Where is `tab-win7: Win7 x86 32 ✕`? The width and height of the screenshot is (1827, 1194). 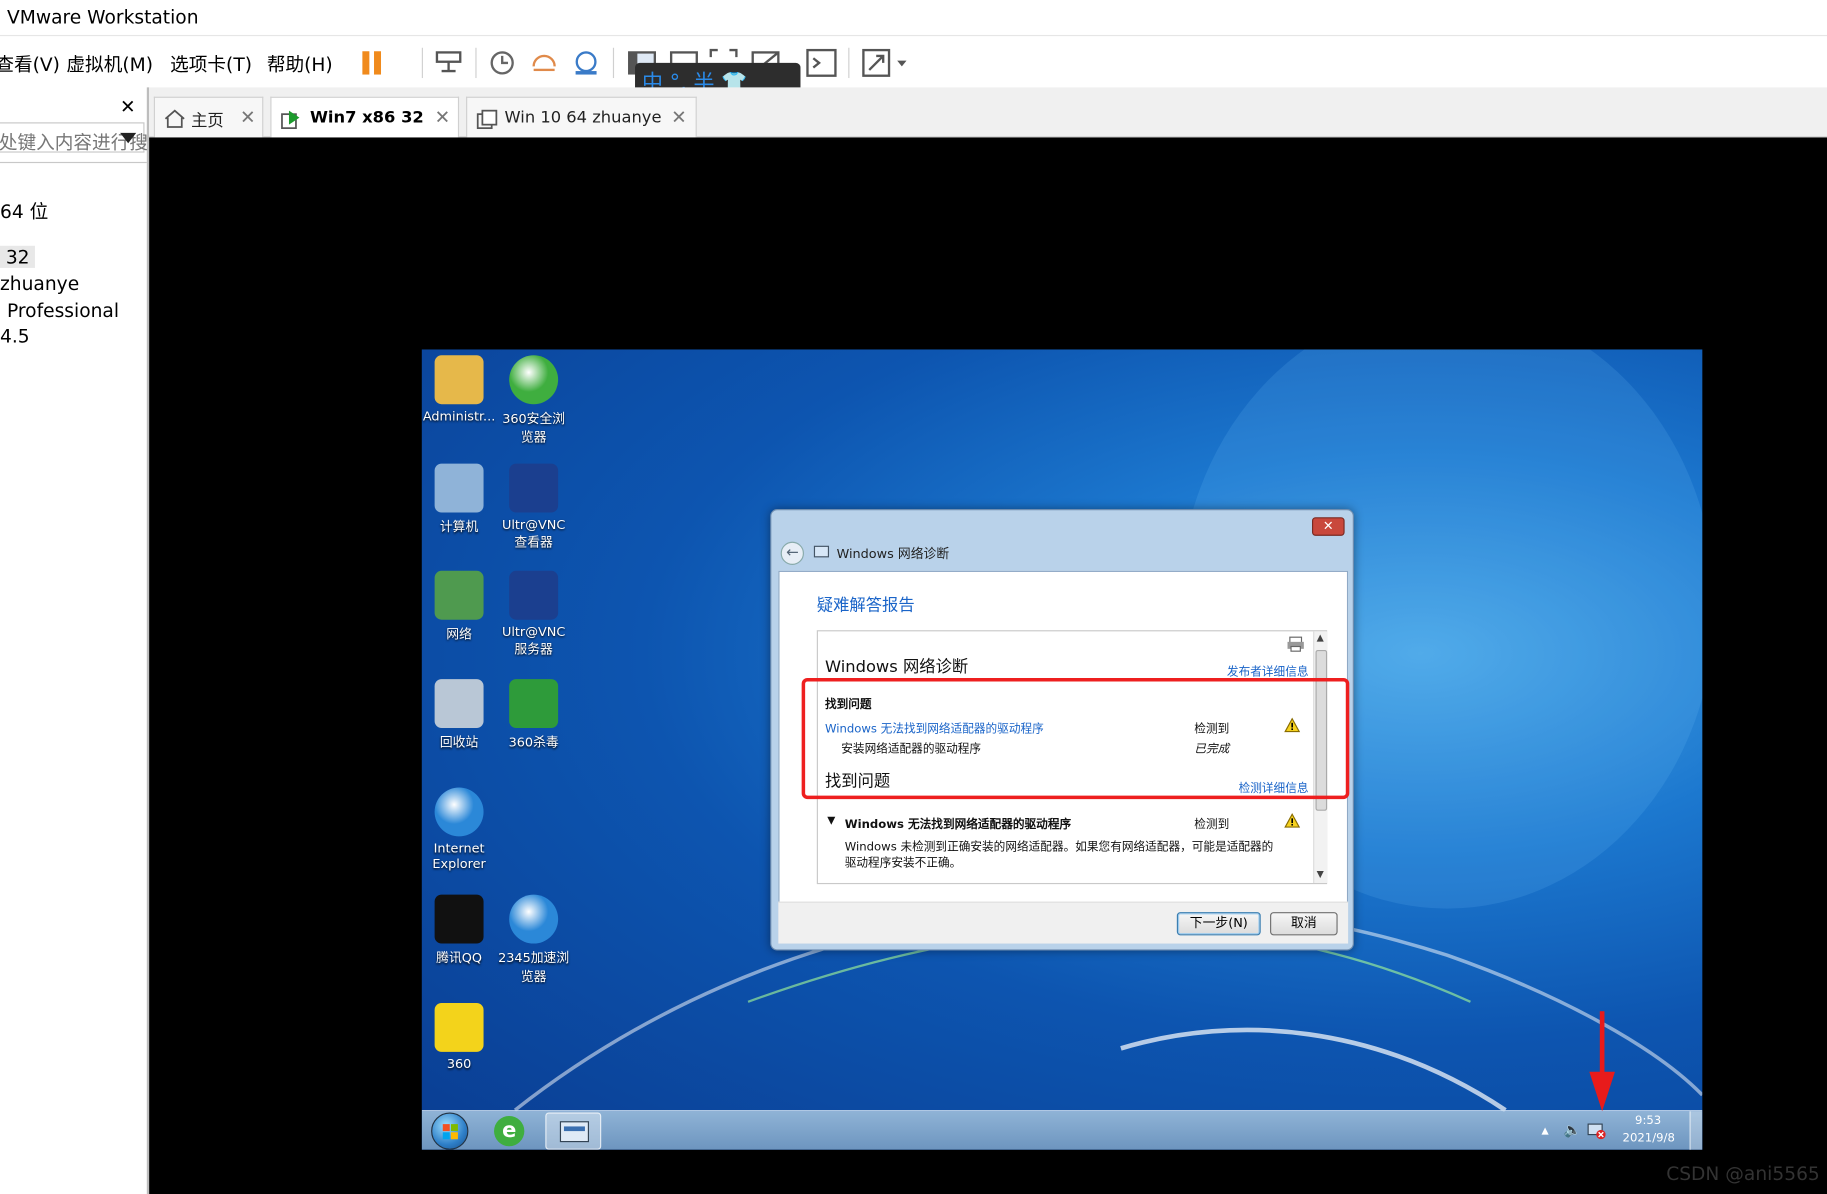
tab-win7: Win7 x86 32 ✕ is located at coordinates (365, 117).